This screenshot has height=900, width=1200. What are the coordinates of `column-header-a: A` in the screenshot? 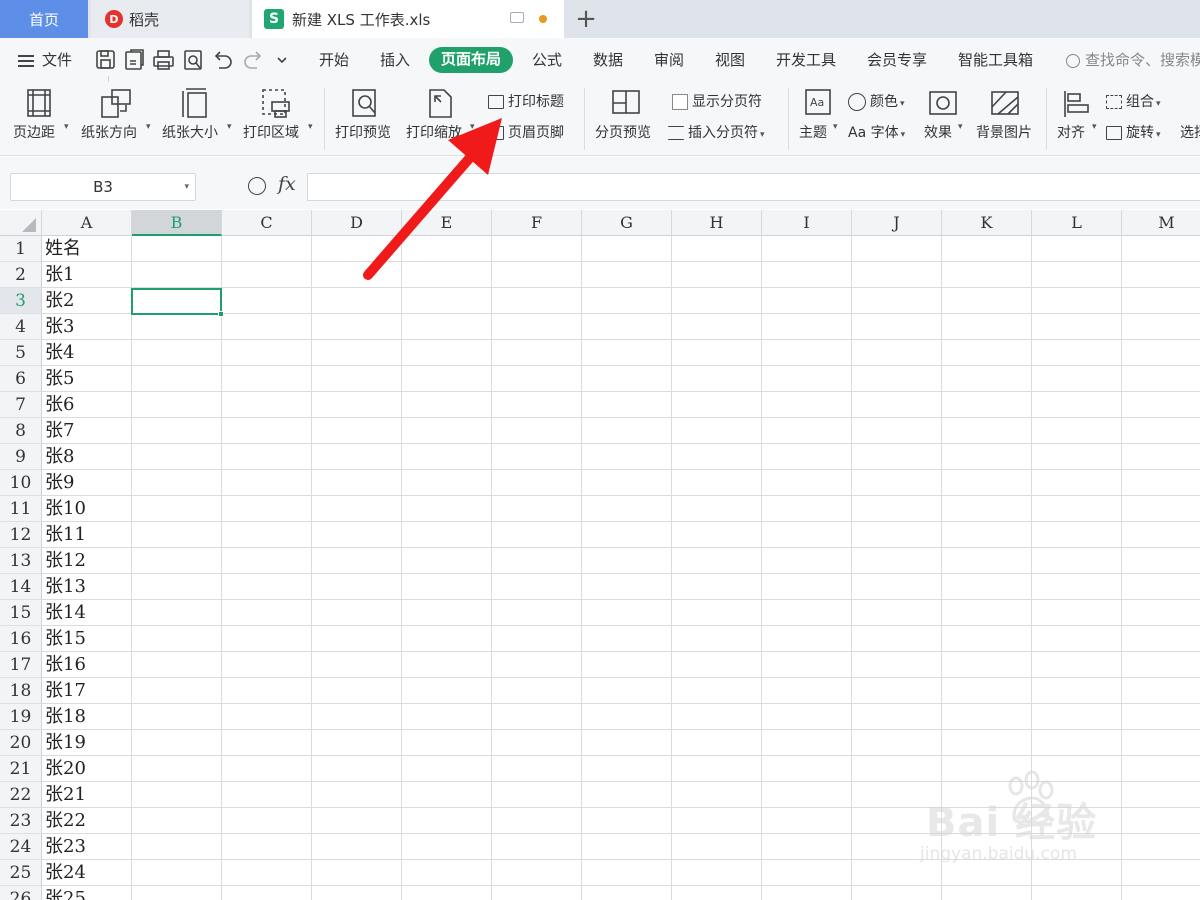 It's located at (87, 223).